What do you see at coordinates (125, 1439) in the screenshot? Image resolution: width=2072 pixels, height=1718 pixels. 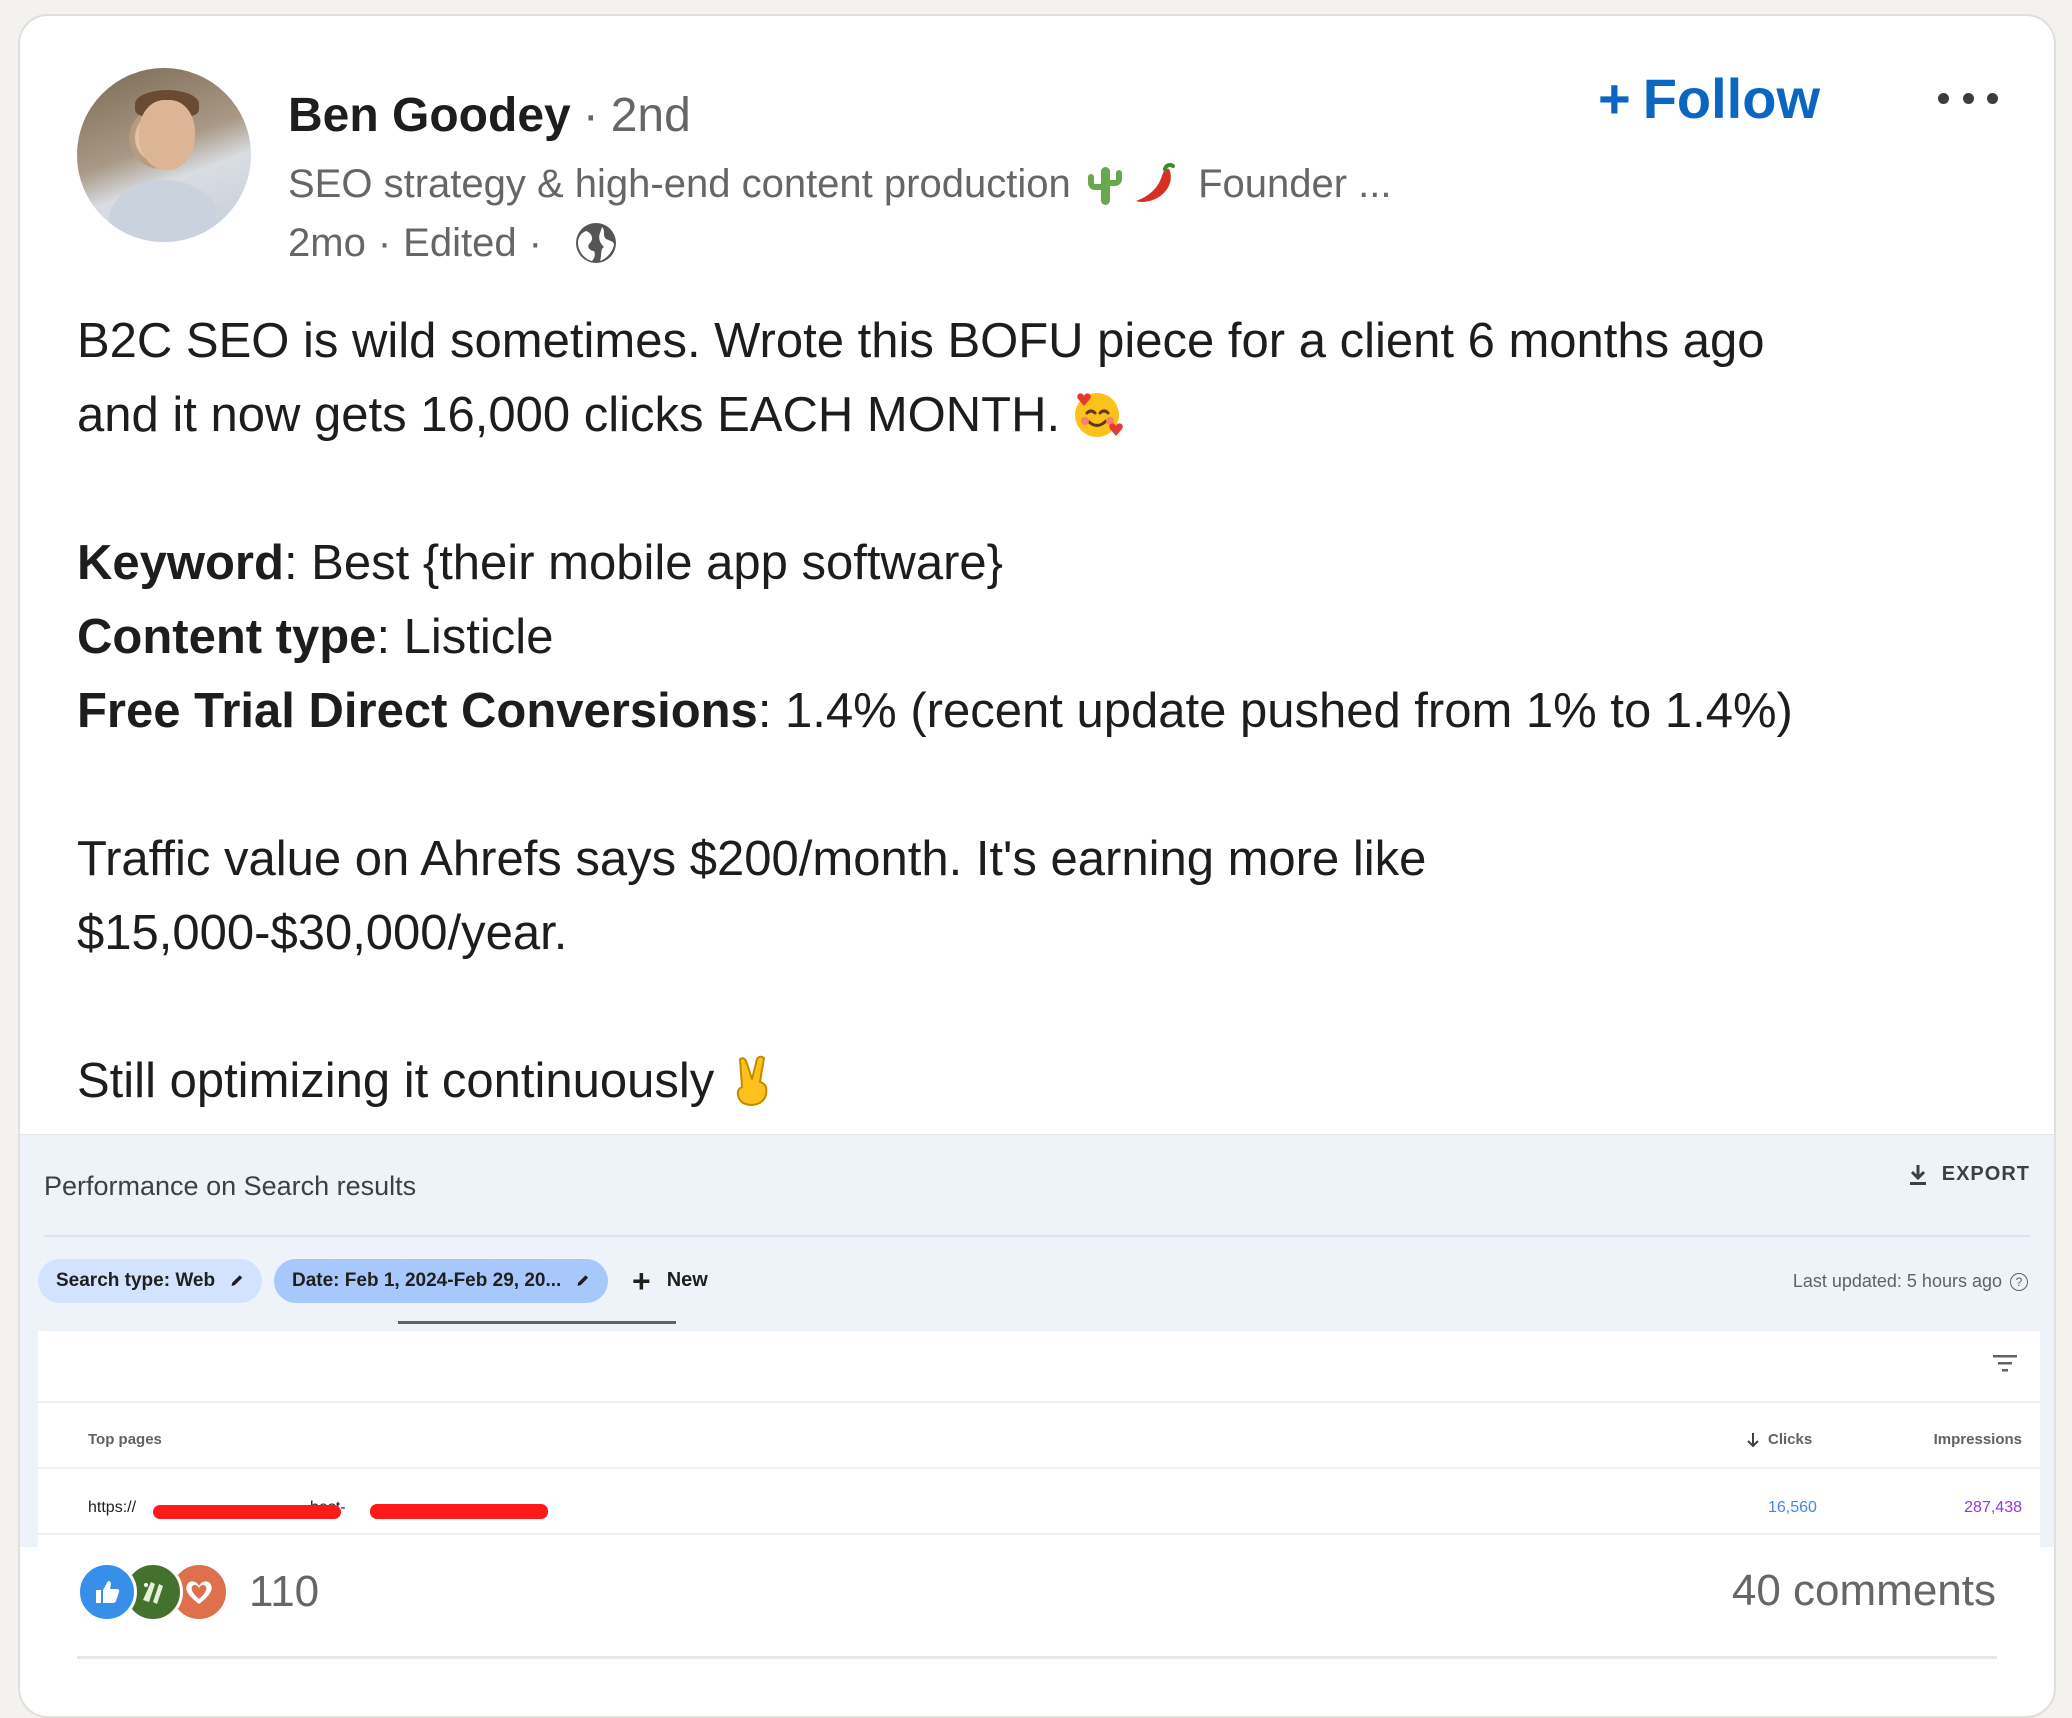 I see `column-header-pages: Top pages` at bounding box center [125, 1439].